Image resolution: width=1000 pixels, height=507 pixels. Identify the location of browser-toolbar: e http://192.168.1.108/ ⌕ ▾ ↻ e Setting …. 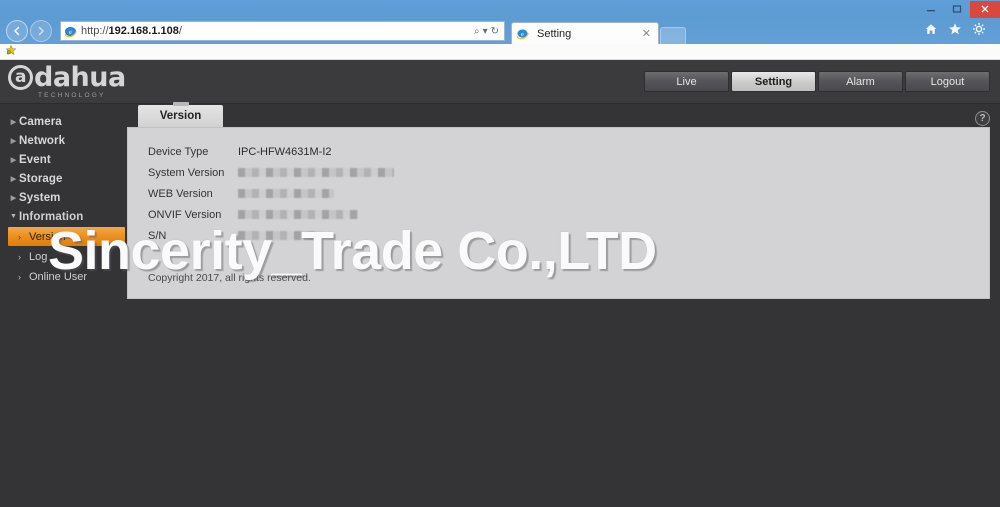
(500, 31).